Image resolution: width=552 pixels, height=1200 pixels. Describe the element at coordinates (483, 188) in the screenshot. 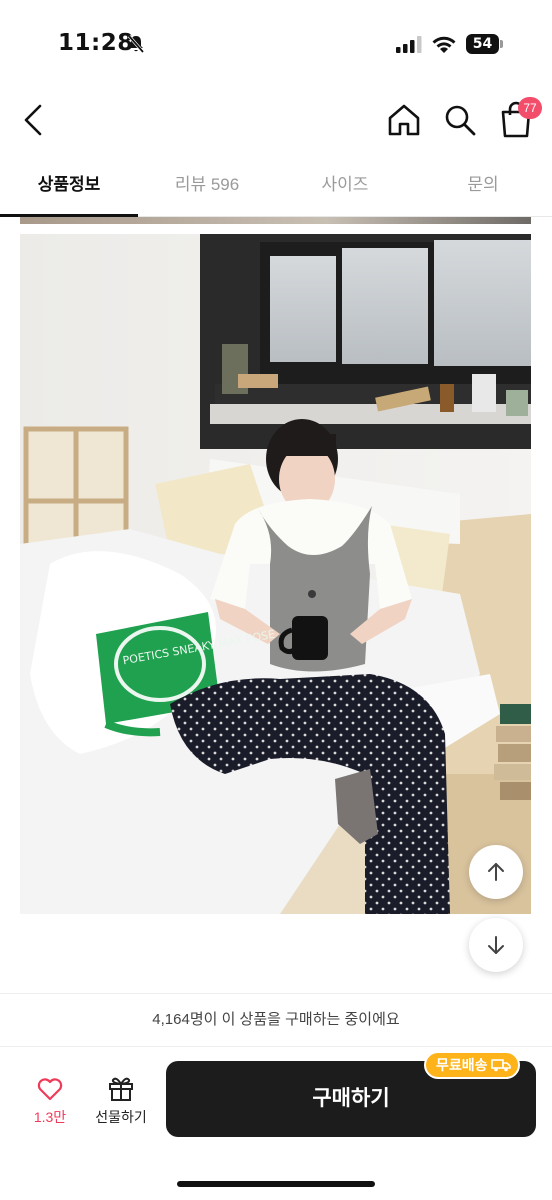

I see `tab-inquiry: 문의` at that location.